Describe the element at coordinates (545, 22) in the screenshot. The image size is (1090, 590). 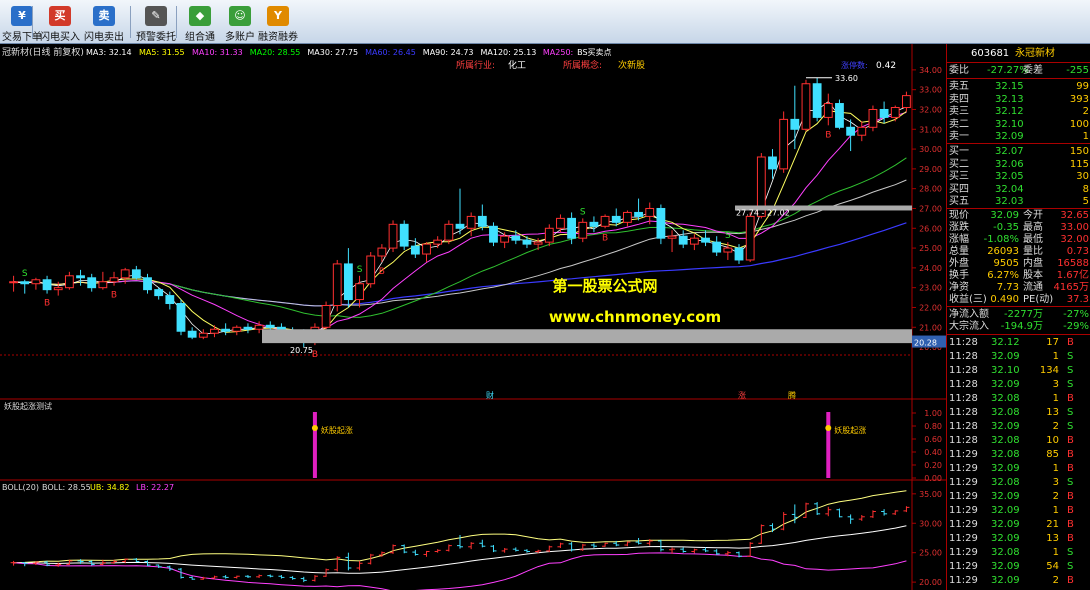
I see `toolbar: ¥ 交易下单买闪电买入卖闪电卖出 ✎ 预警委托 ◆ 组合通 ☺ 多账户 Y 融资融券` at that location.